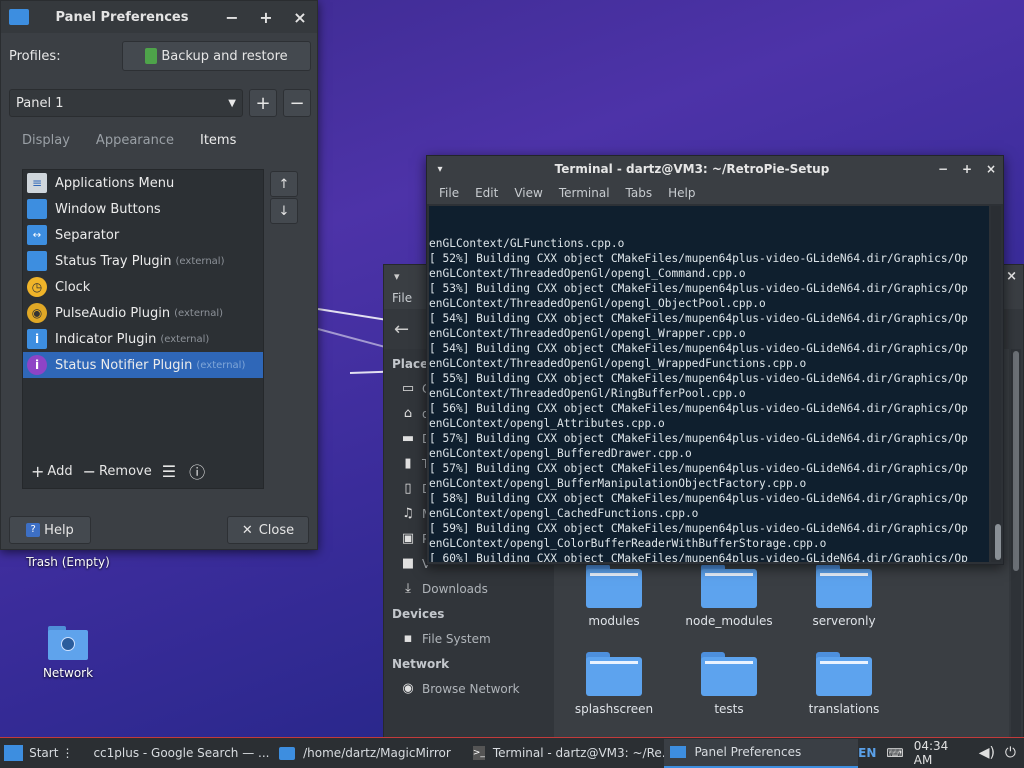 This screenshot has height=768, width=1024. I want to click on close-icon: ×, so click(991, 169).